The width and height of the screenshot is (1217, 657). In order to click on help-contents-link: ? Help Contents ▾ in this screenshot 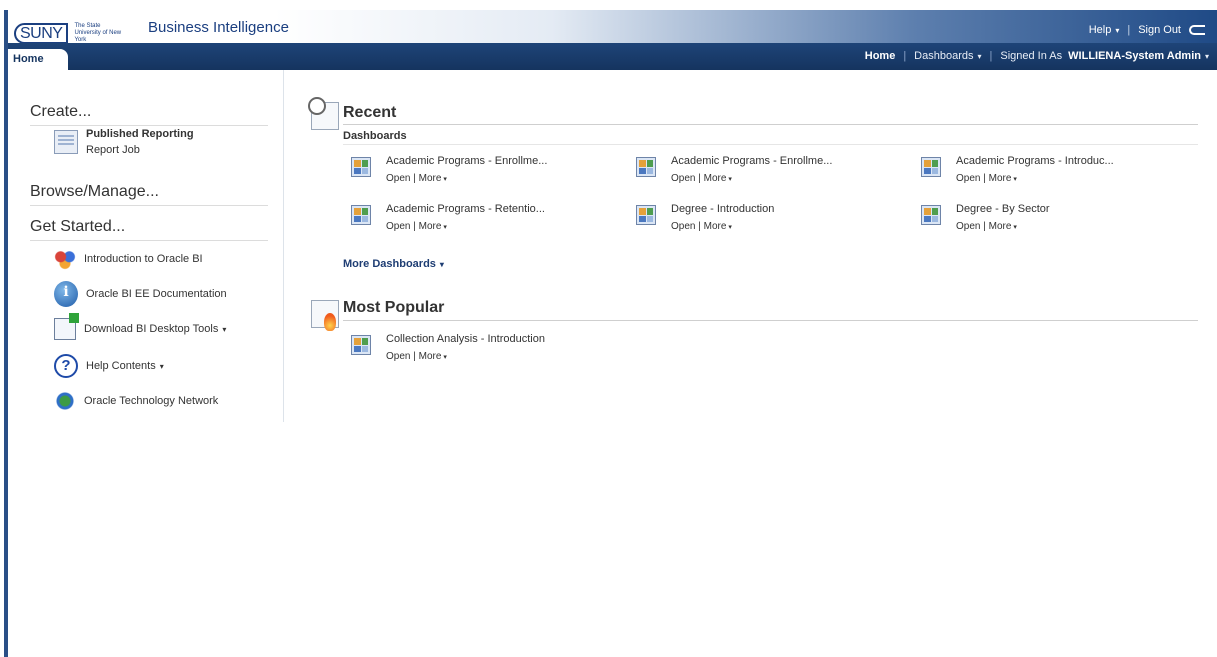, I will do `click(109, 366)`.